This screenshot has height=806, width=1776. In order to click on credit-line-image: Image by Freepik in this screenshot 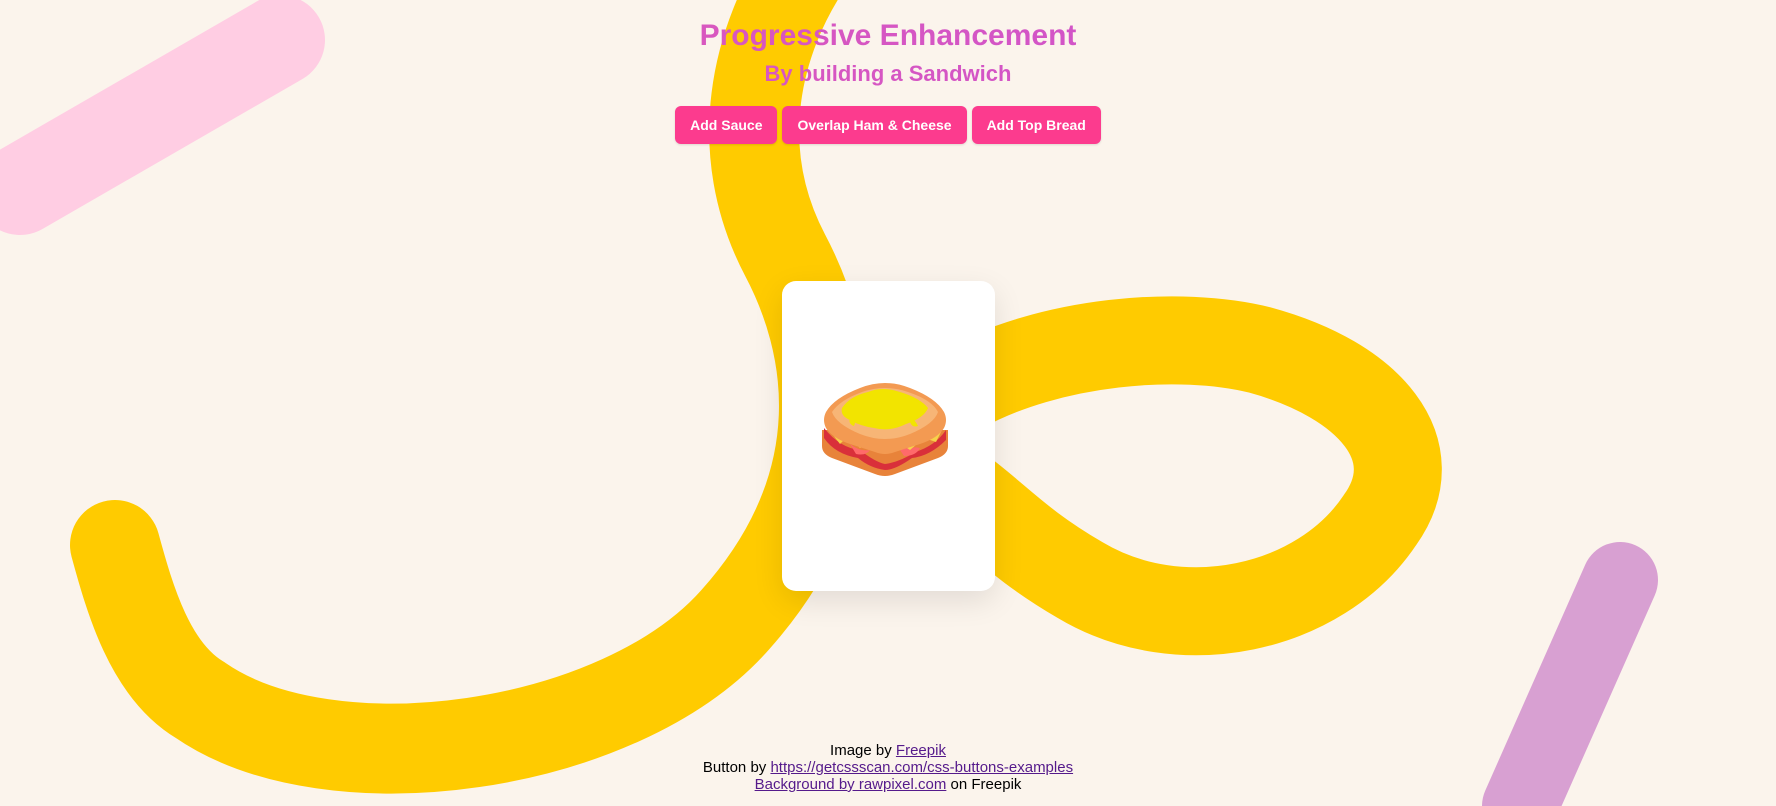, I will do `click(888, 750)`.